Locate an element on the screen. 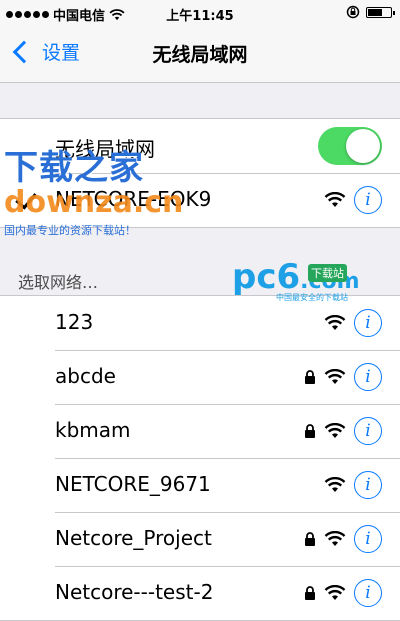 The image size is (400, 621). network-name: Netcore---test-2 is located at coordinates (134, 592).